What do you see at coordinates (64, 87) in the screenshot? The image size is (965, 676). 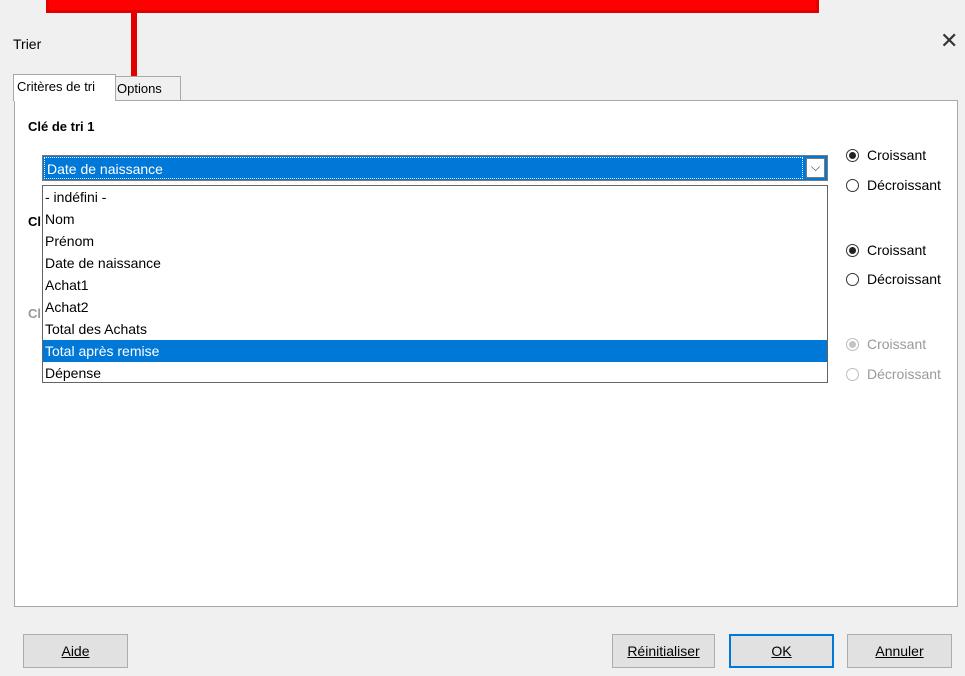 I see `tab-sort-criteria: Critères de tri` at bounding box center [64, 87].